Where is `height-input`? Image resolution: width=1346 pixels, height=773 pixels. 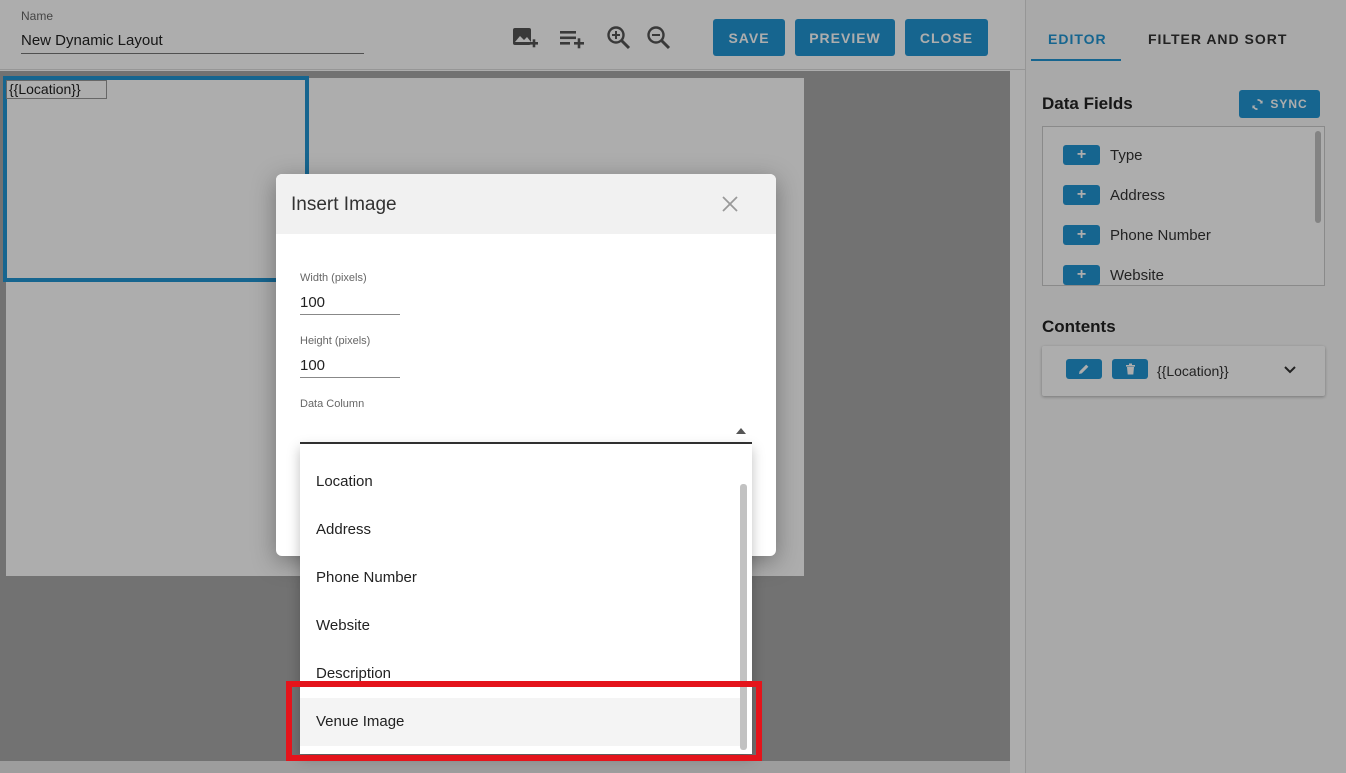 height-input is located at coordinates (350, 366).